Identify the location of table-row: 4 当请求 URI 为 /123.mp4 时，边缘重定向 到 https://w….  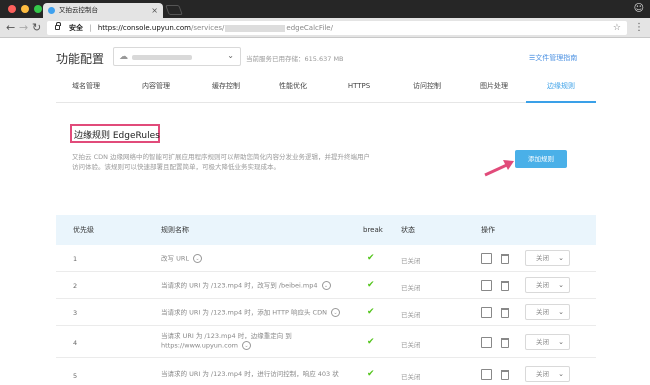
(326, 342).